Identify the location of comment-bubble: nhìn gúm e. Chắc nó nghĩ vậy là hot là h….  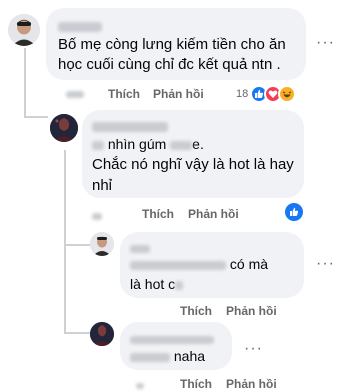
(193, 154).